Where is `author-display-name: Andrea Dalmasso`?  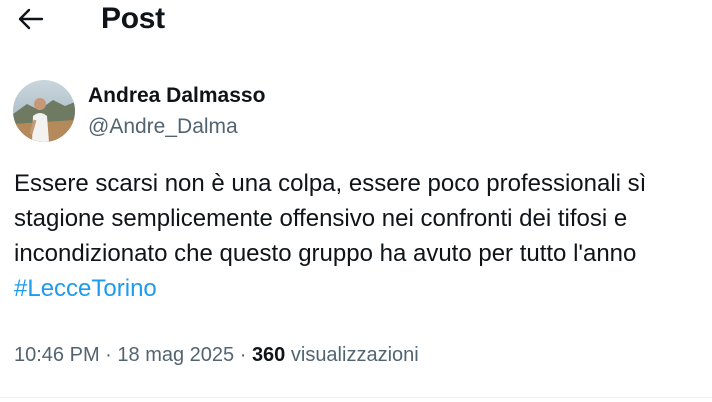
author-display-name: Andrea Dalmasso is located at coordinates (176, 96).